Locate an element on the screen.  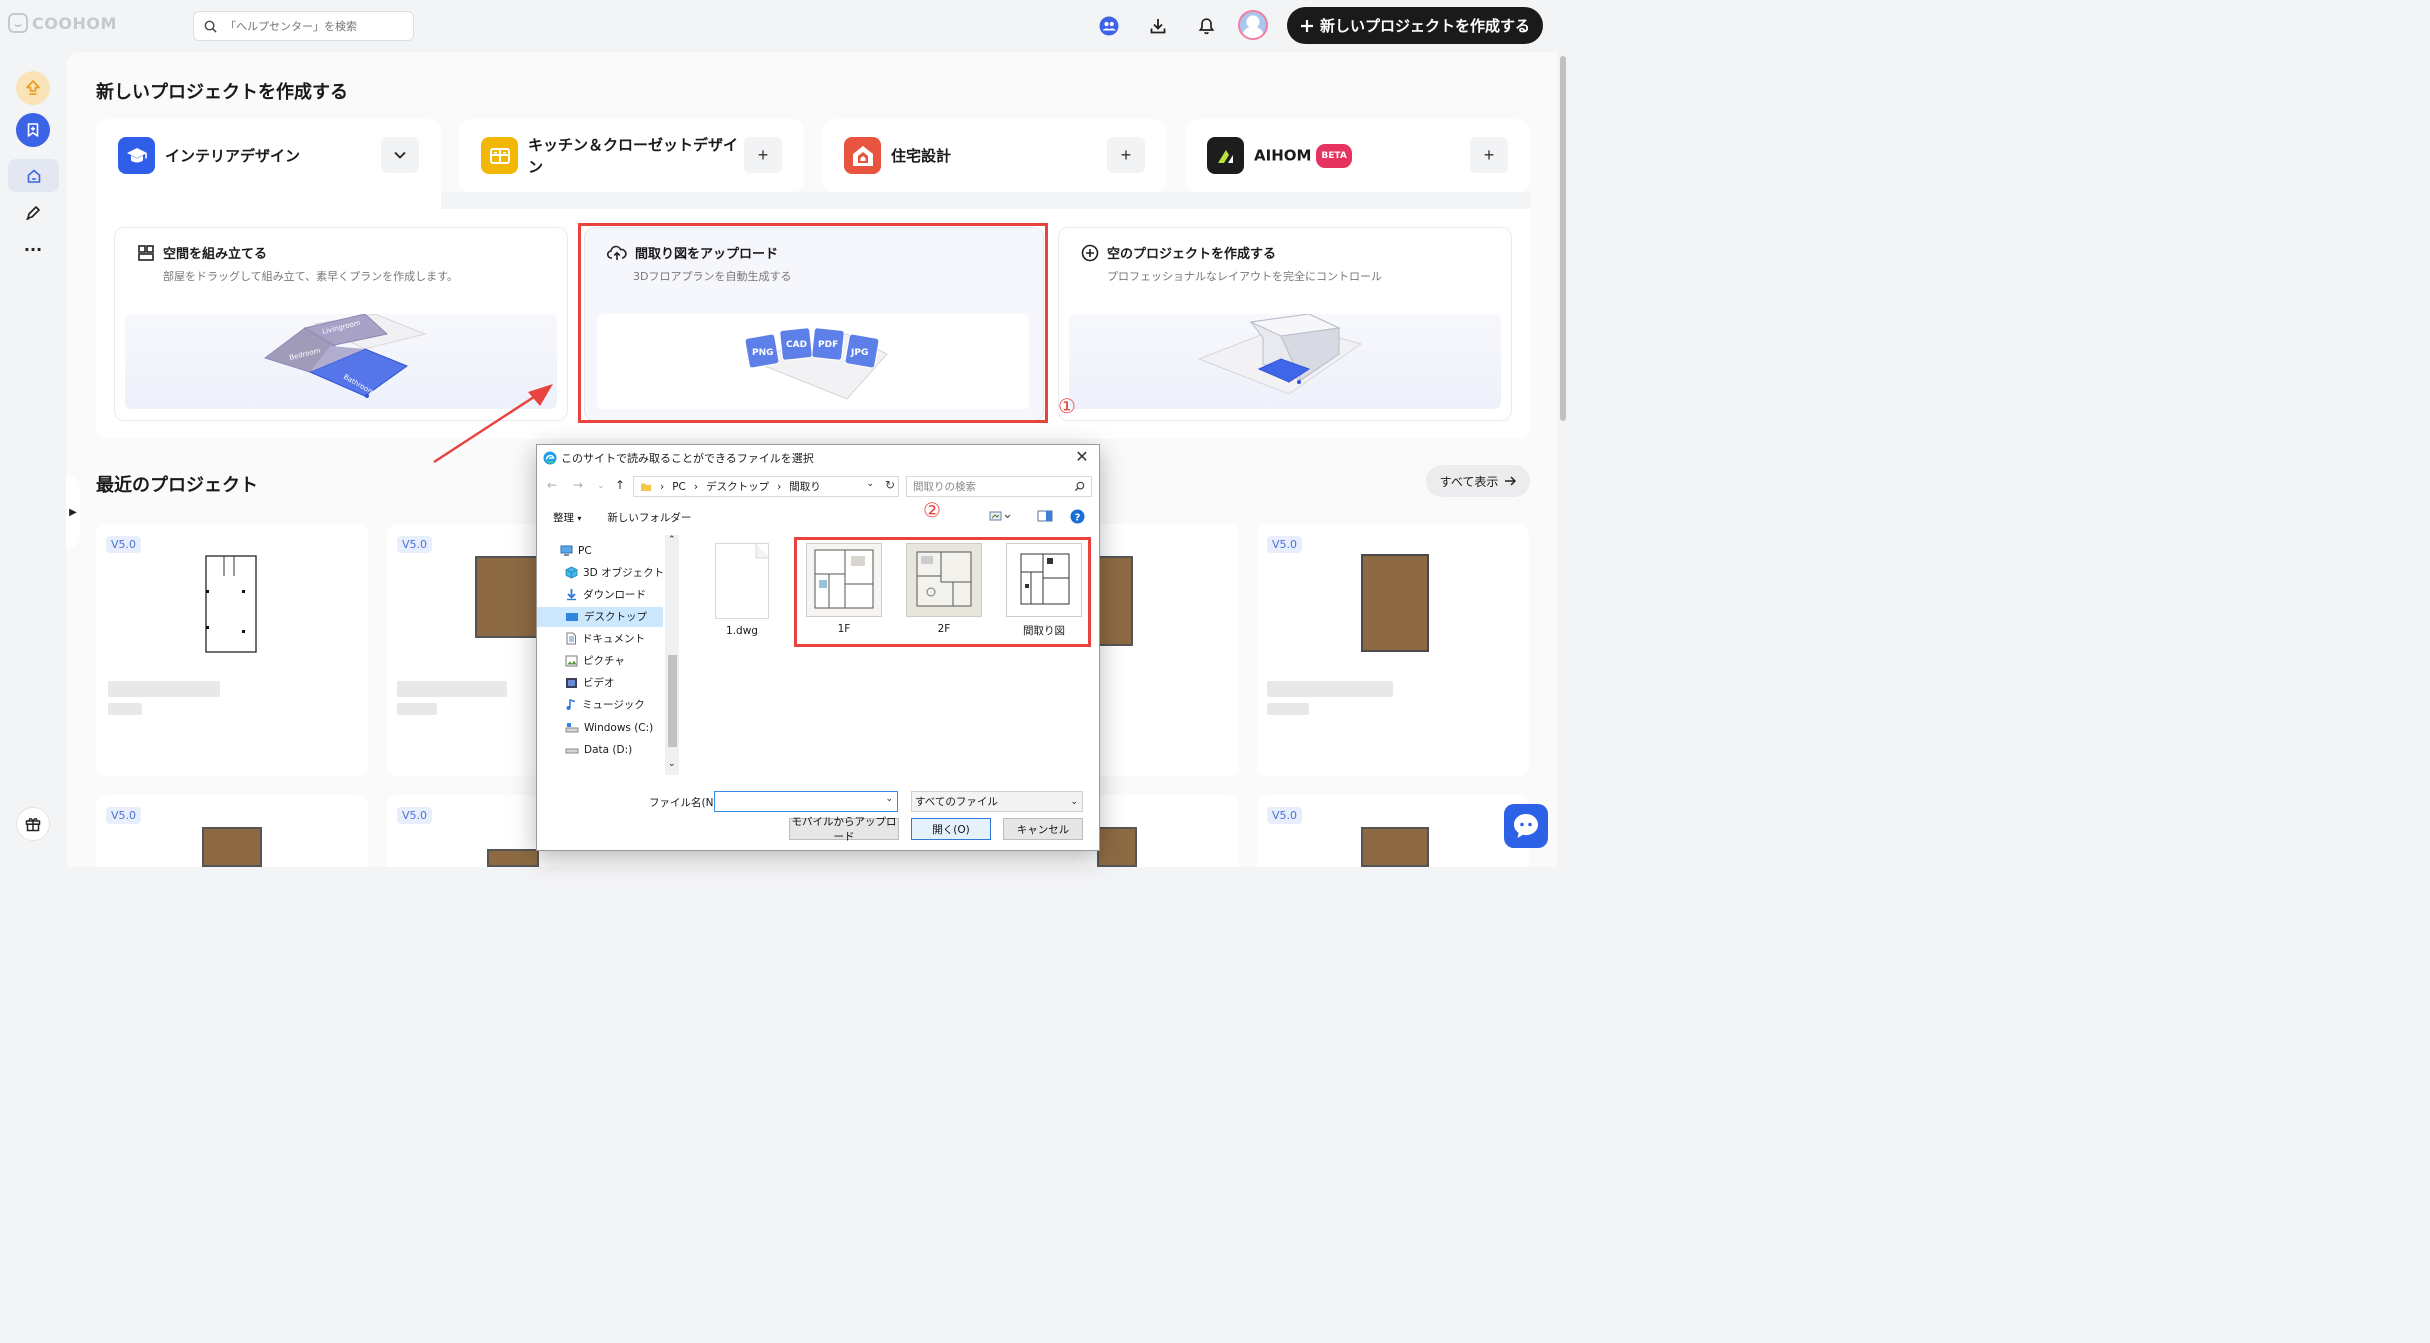
new-folder-button: 新しいフォルダー is located at coordinates (649, 517).